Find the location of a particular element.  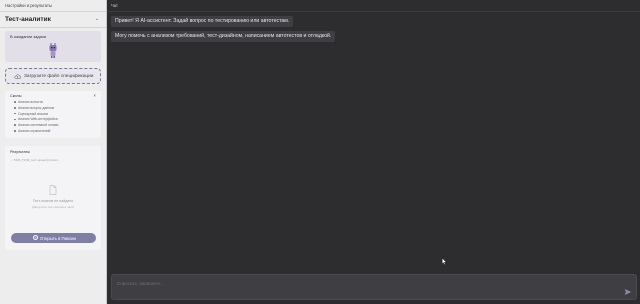

status-label: В ожидании задачи is located at coordinates (28, 36).